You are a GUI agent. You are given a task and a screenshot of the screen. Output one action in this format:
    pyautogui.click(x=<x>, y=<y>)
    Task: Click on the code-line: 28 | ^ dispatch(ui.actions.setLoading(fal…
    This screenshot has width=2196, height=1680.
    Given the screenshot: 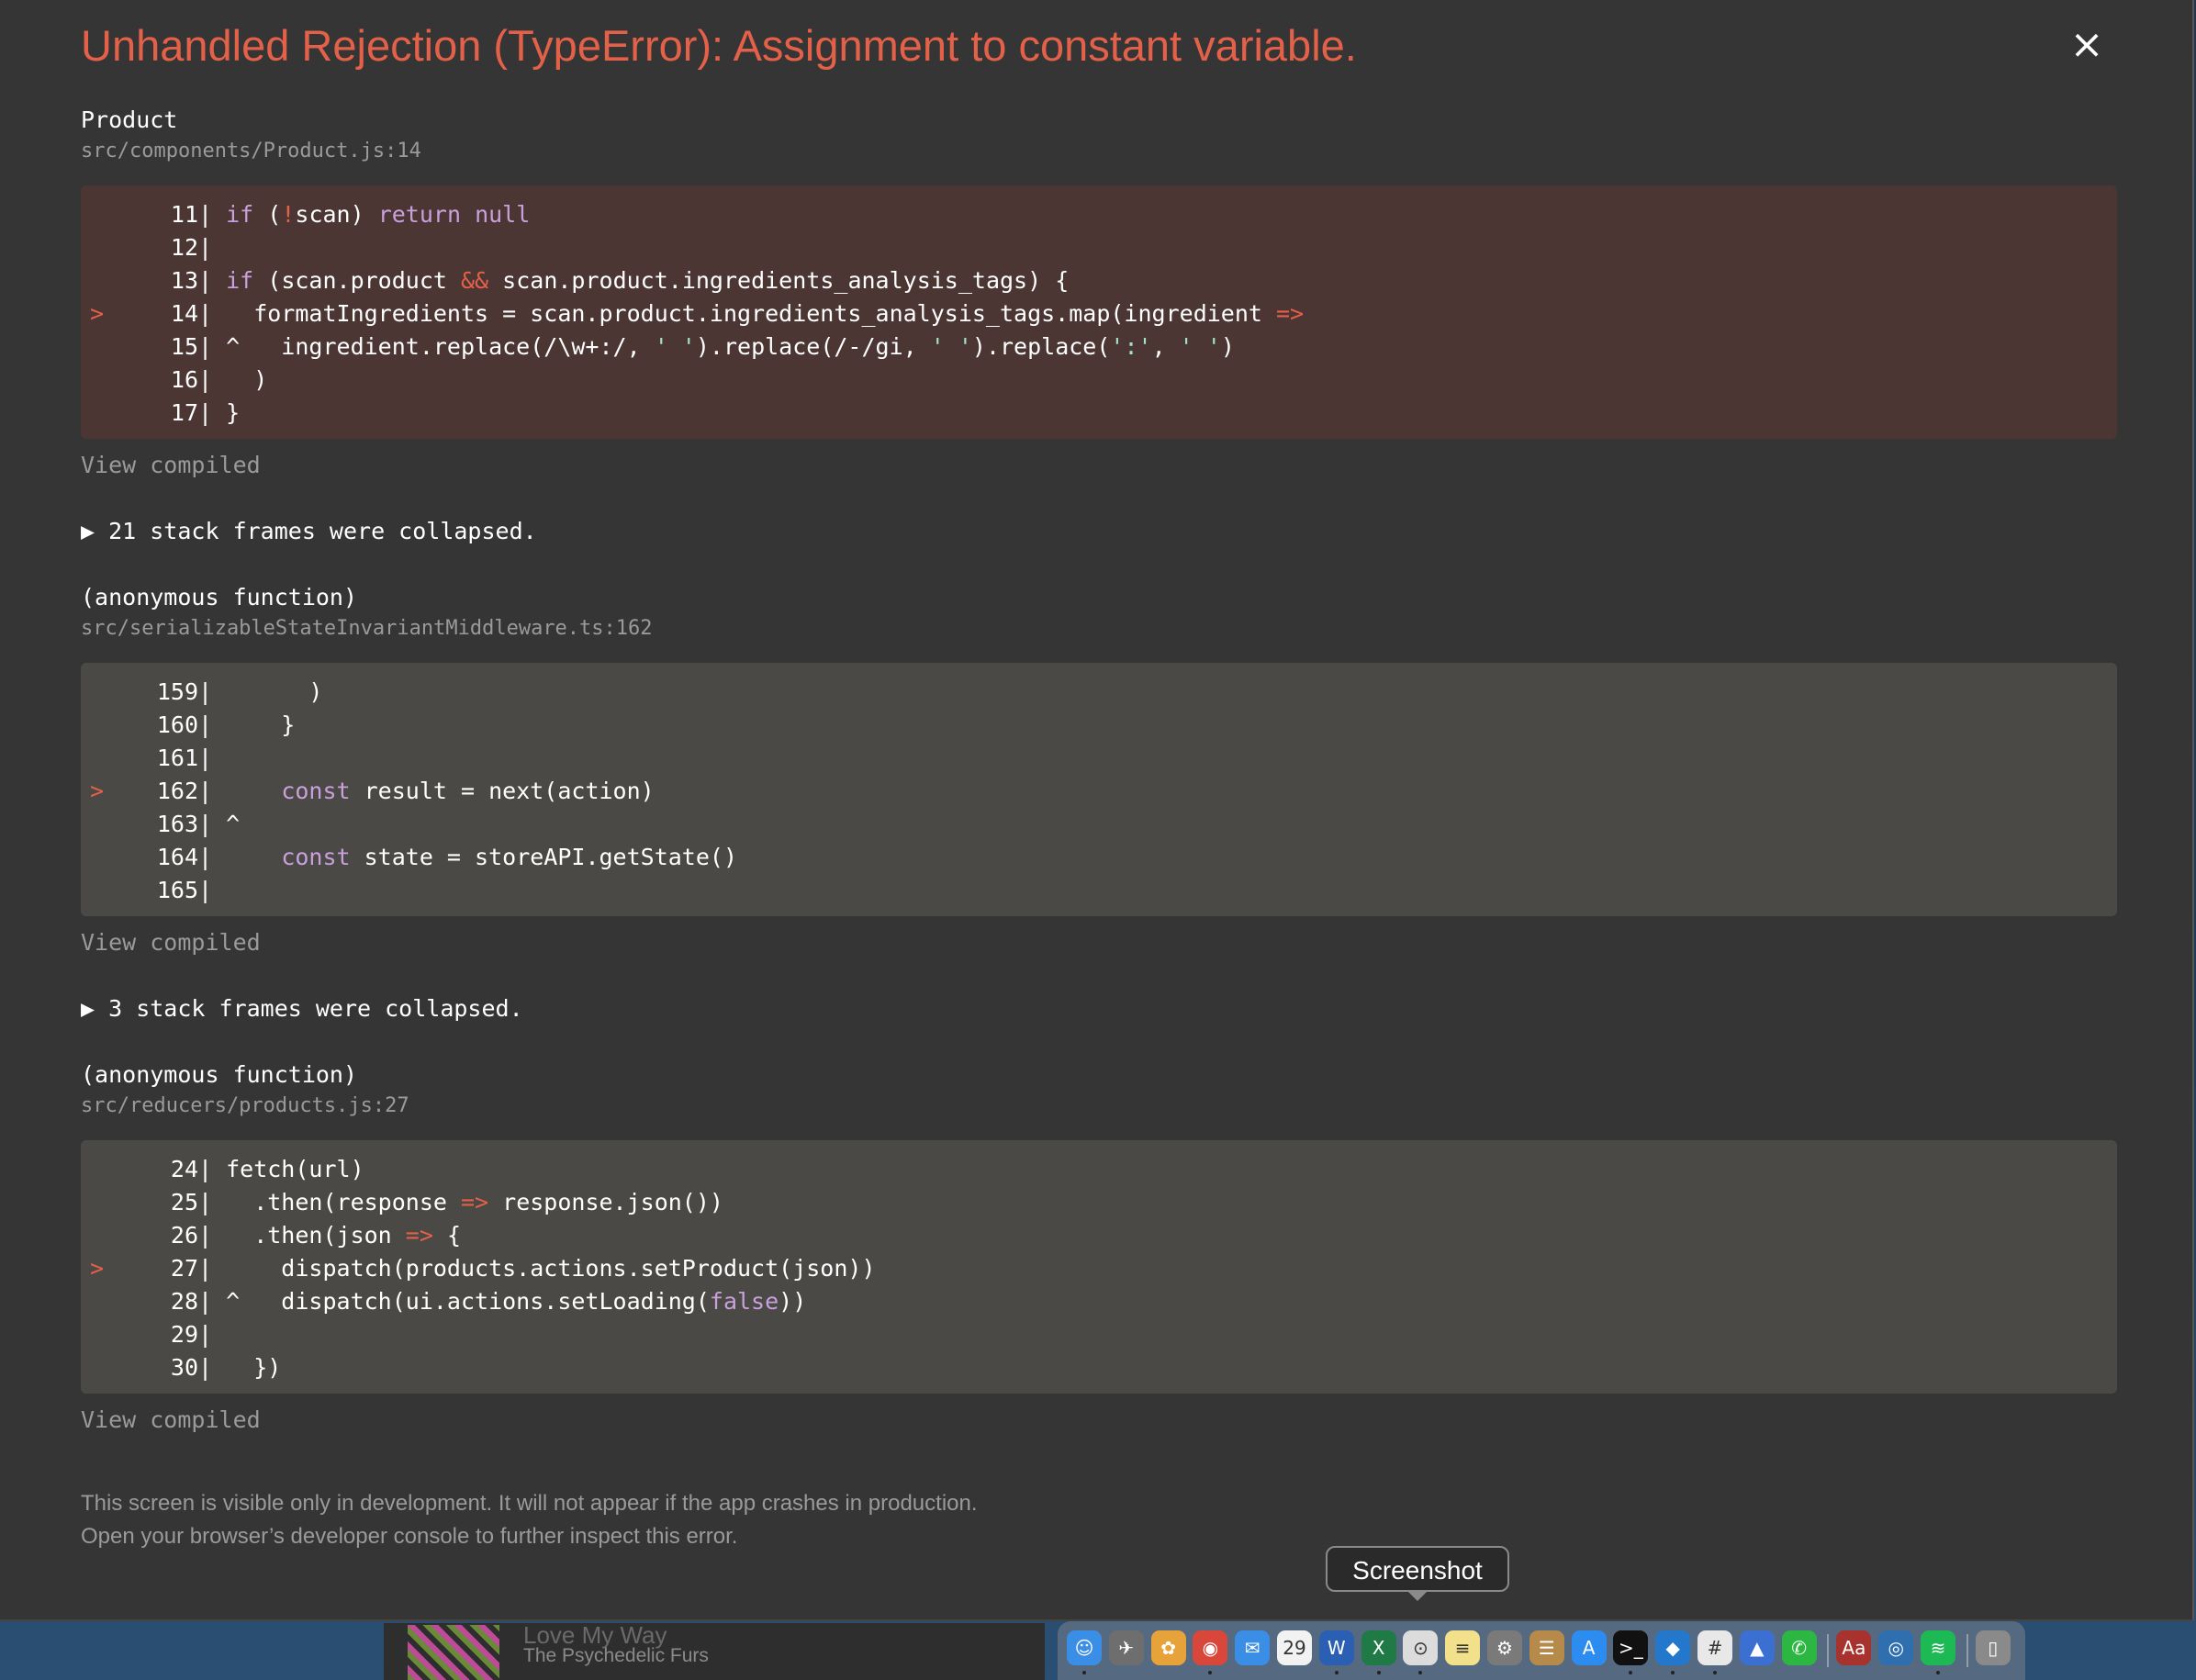 What is the action you would take?
    pyautogui.click(x=1099, y=1301)
    